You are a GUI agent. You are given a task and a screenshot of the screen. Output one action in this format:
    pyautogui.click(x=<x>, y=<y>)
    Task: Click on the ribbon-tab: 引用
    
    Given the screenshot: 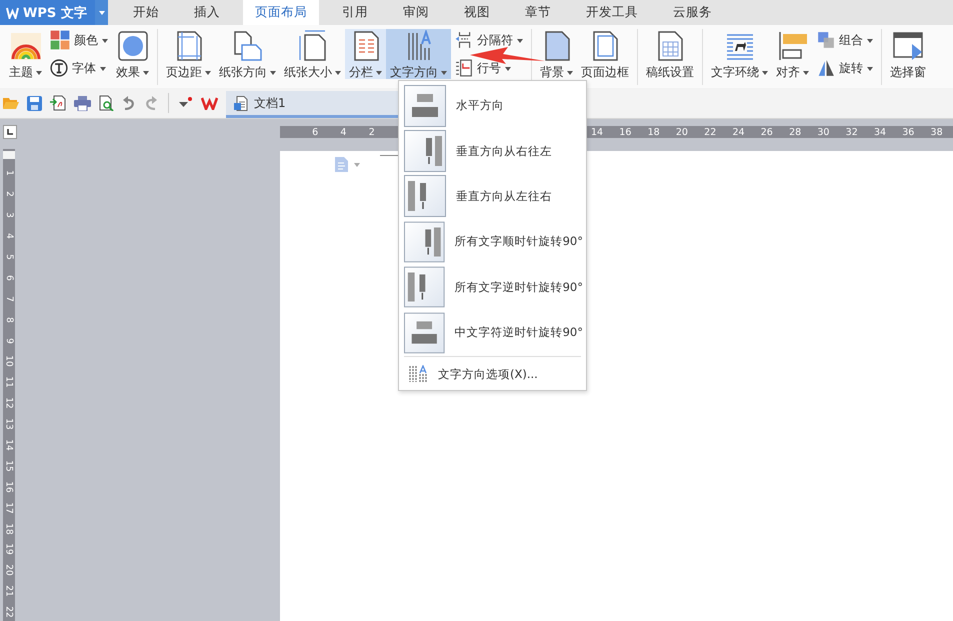 What is the action you would take?
    pyautogui.click(x=355, y=12)
    